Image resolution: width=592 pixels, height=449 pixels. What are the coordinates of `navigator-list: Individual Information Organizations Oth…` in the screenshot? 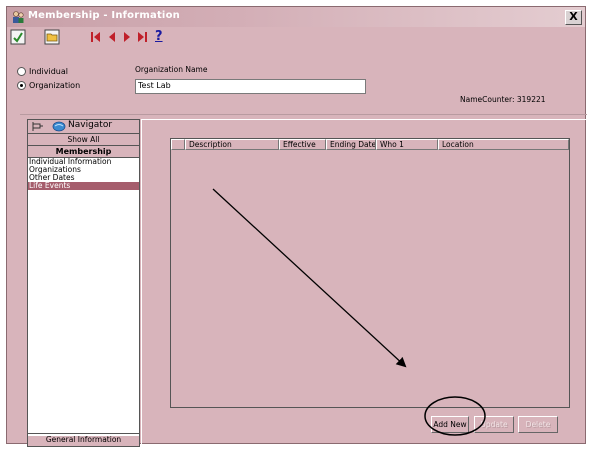 It's located at (83, 296).